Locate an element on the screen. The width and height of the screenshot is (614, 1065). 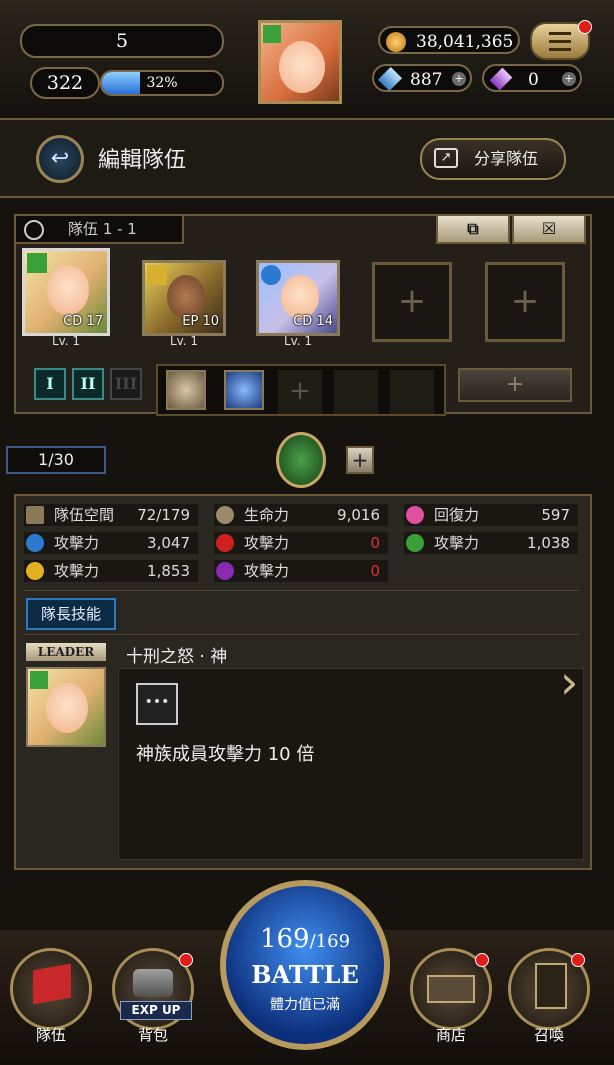
soul-stone-counter: 0 + is located at coordinates (532, 78).